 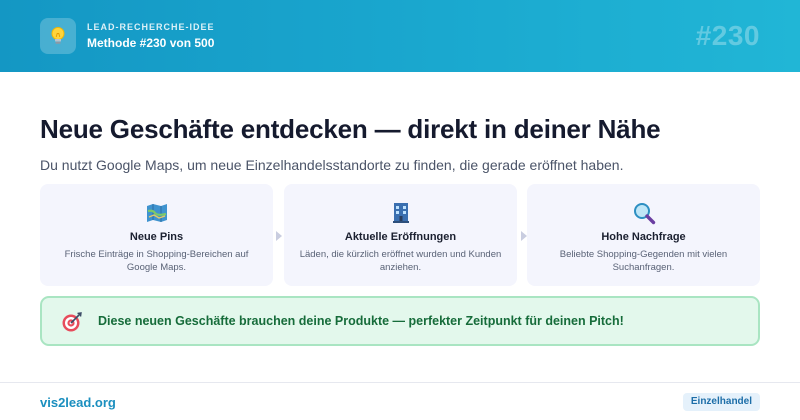 I want to click on site-link: vis2lead.org, so click(x=78, y=402).